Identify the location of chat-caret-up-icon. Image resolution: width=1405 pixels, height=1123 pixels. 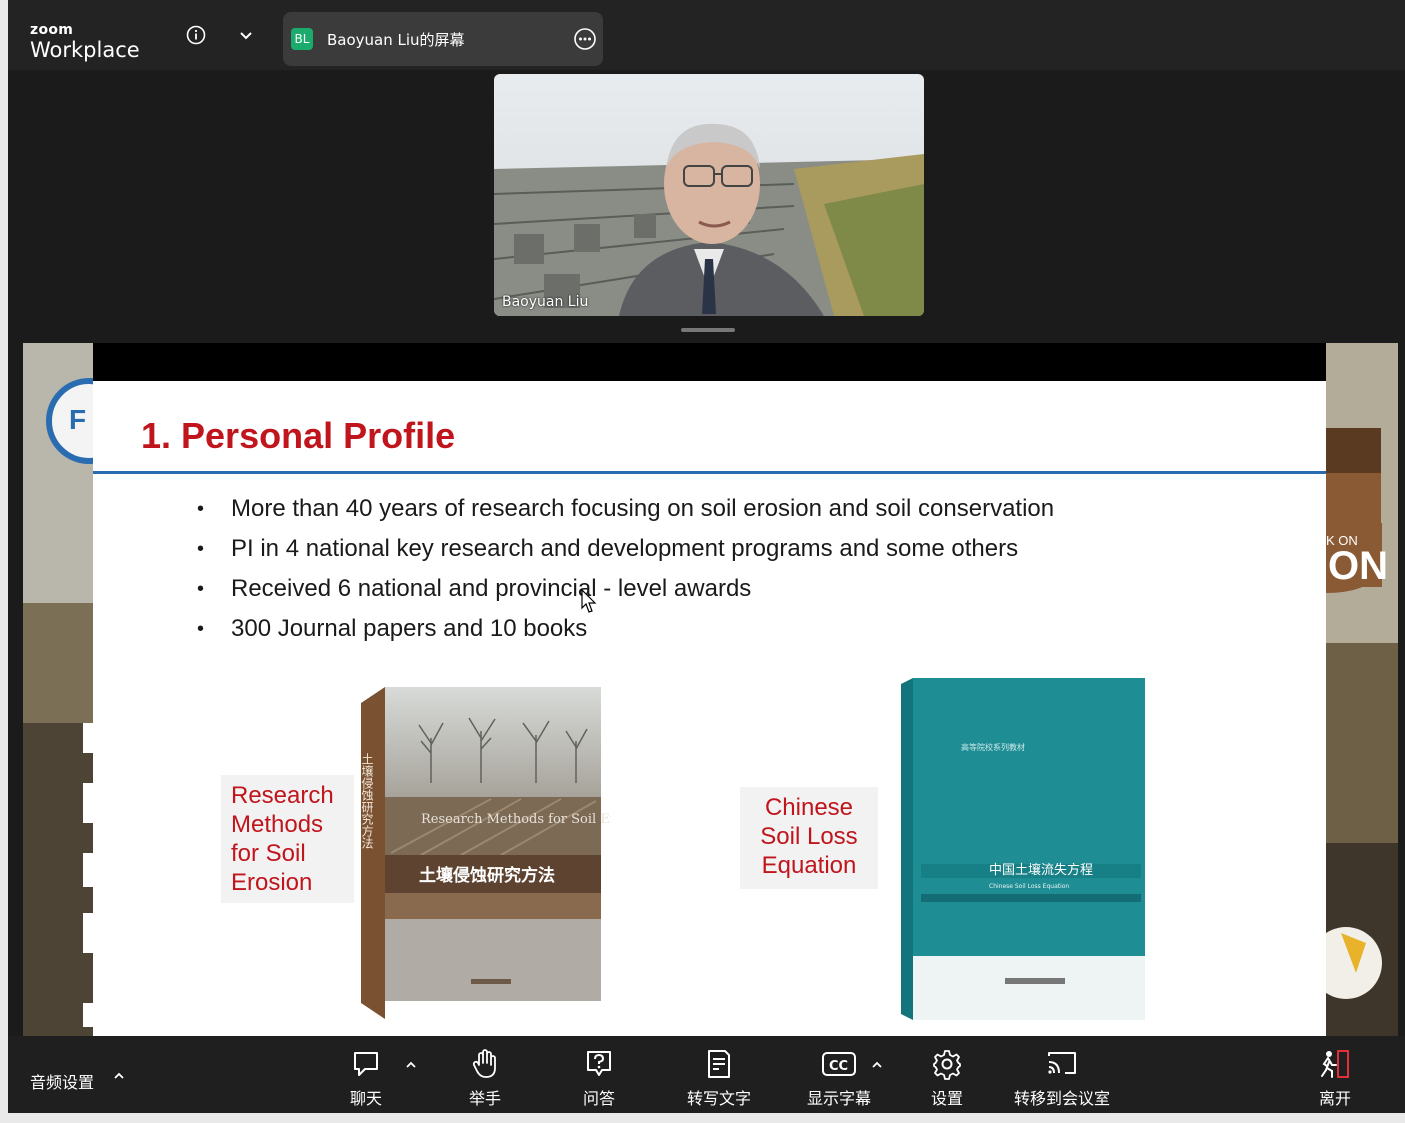
(411, 1065).